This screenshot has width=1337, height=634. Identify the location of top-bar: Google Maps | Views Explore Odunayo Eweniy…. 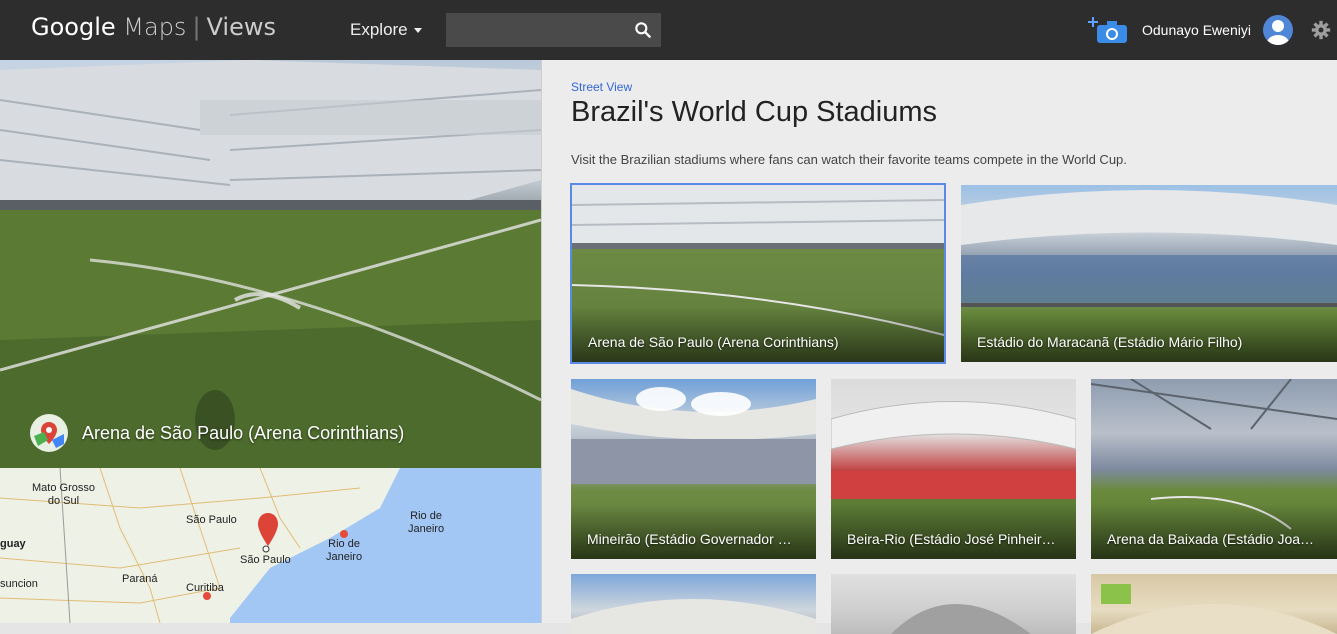
(668, 30).